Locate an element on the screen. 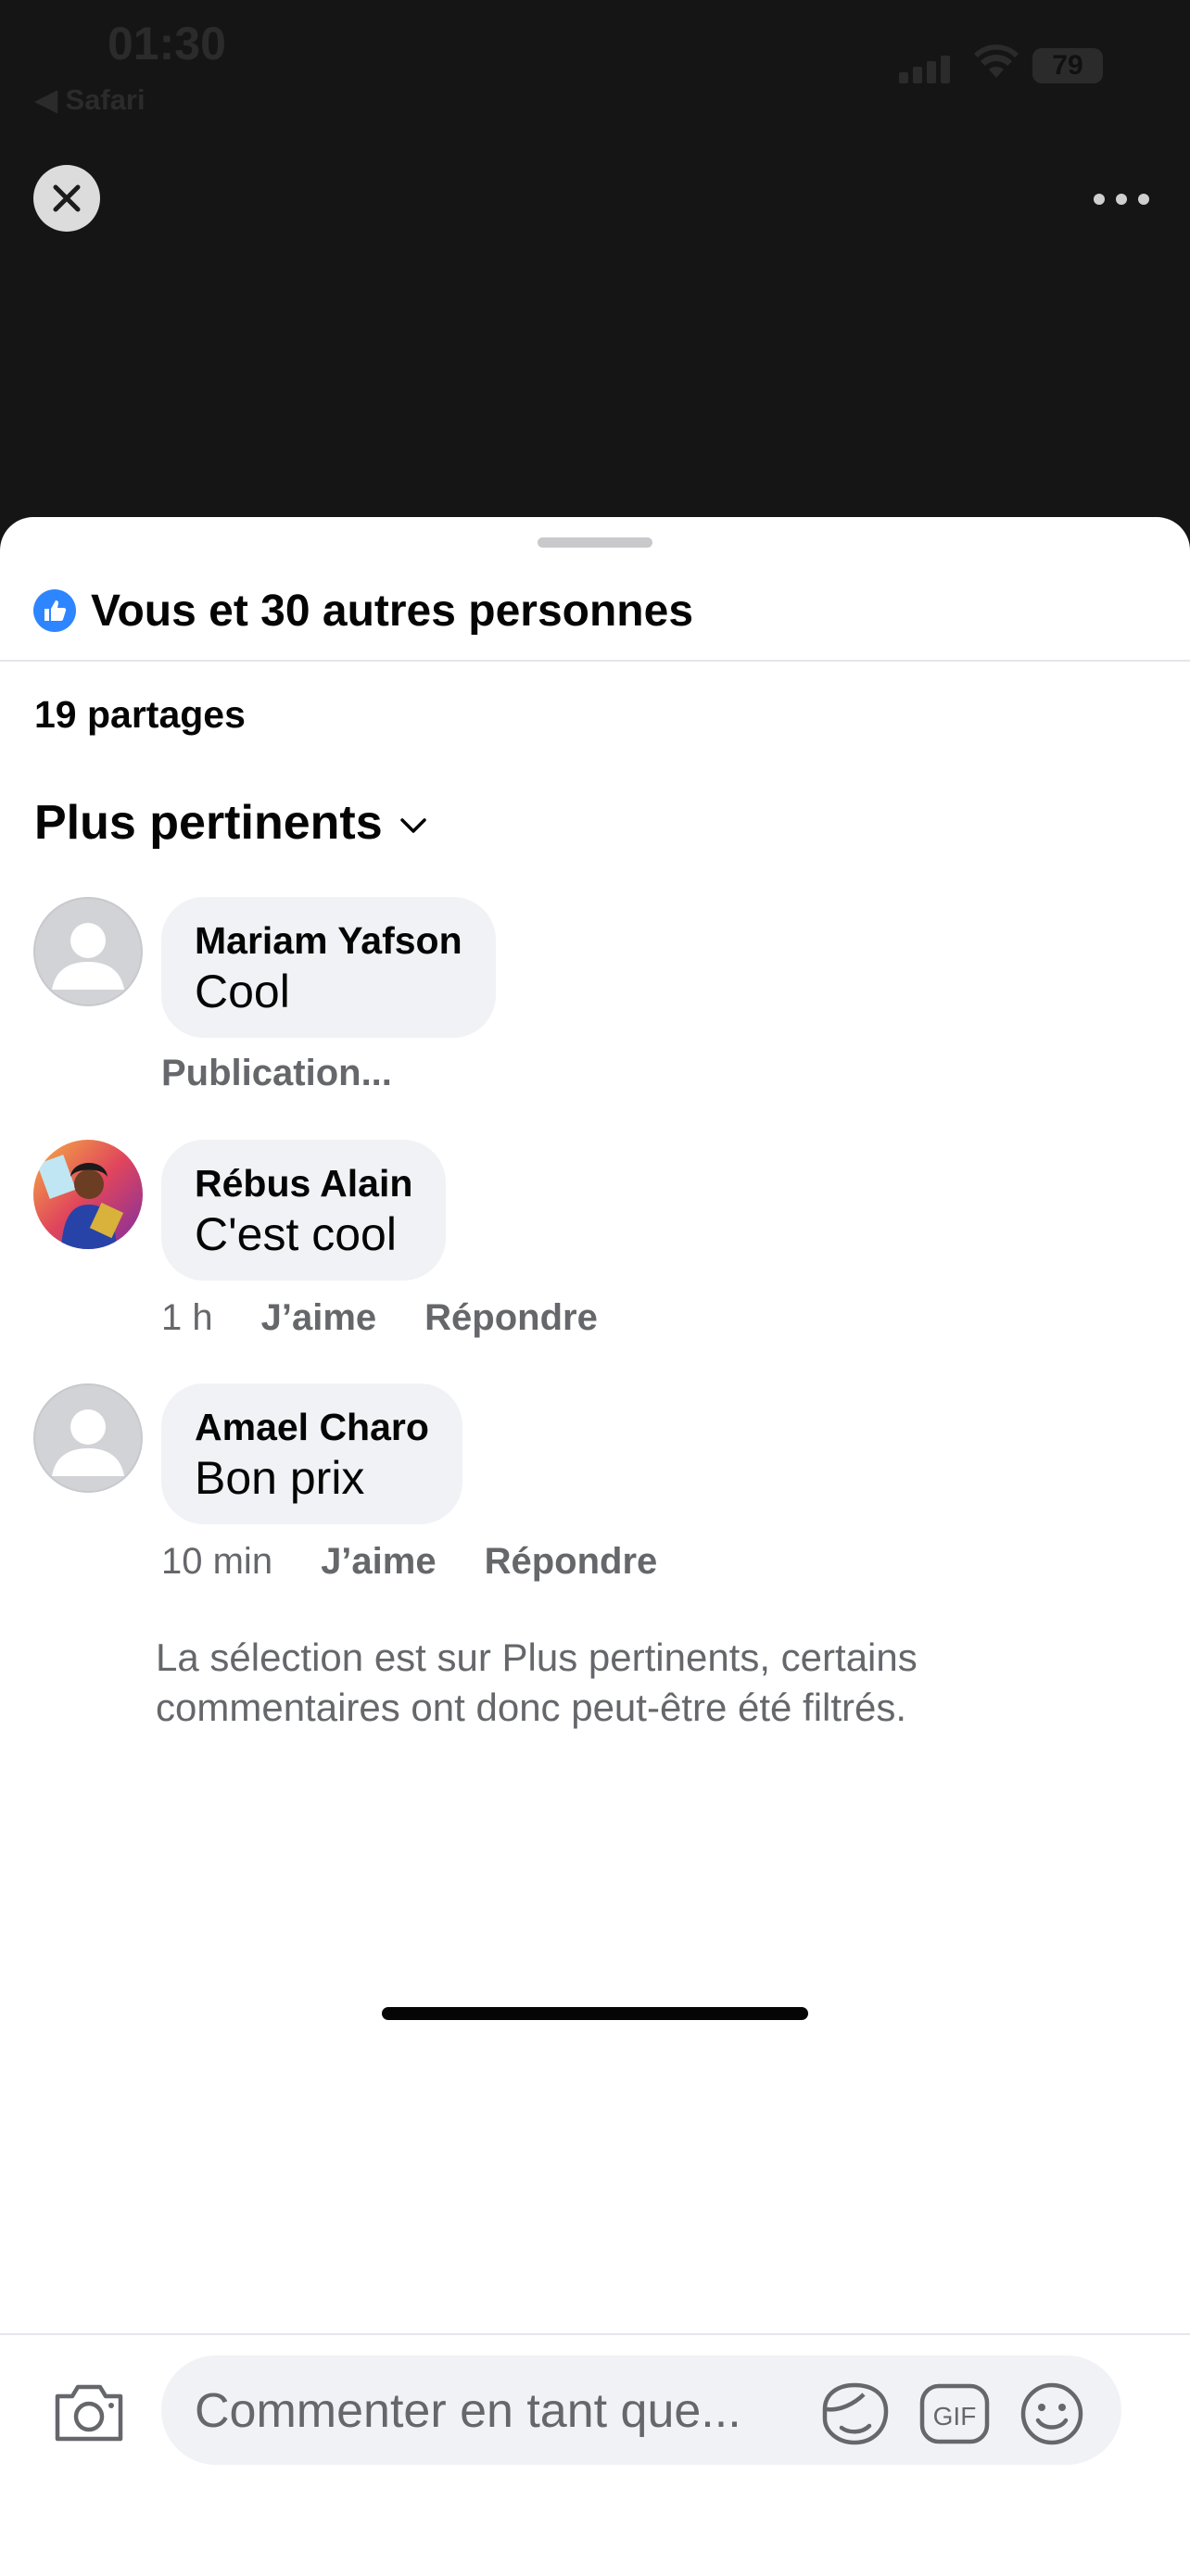  home-indicator is located at coordinates (595, 2014).